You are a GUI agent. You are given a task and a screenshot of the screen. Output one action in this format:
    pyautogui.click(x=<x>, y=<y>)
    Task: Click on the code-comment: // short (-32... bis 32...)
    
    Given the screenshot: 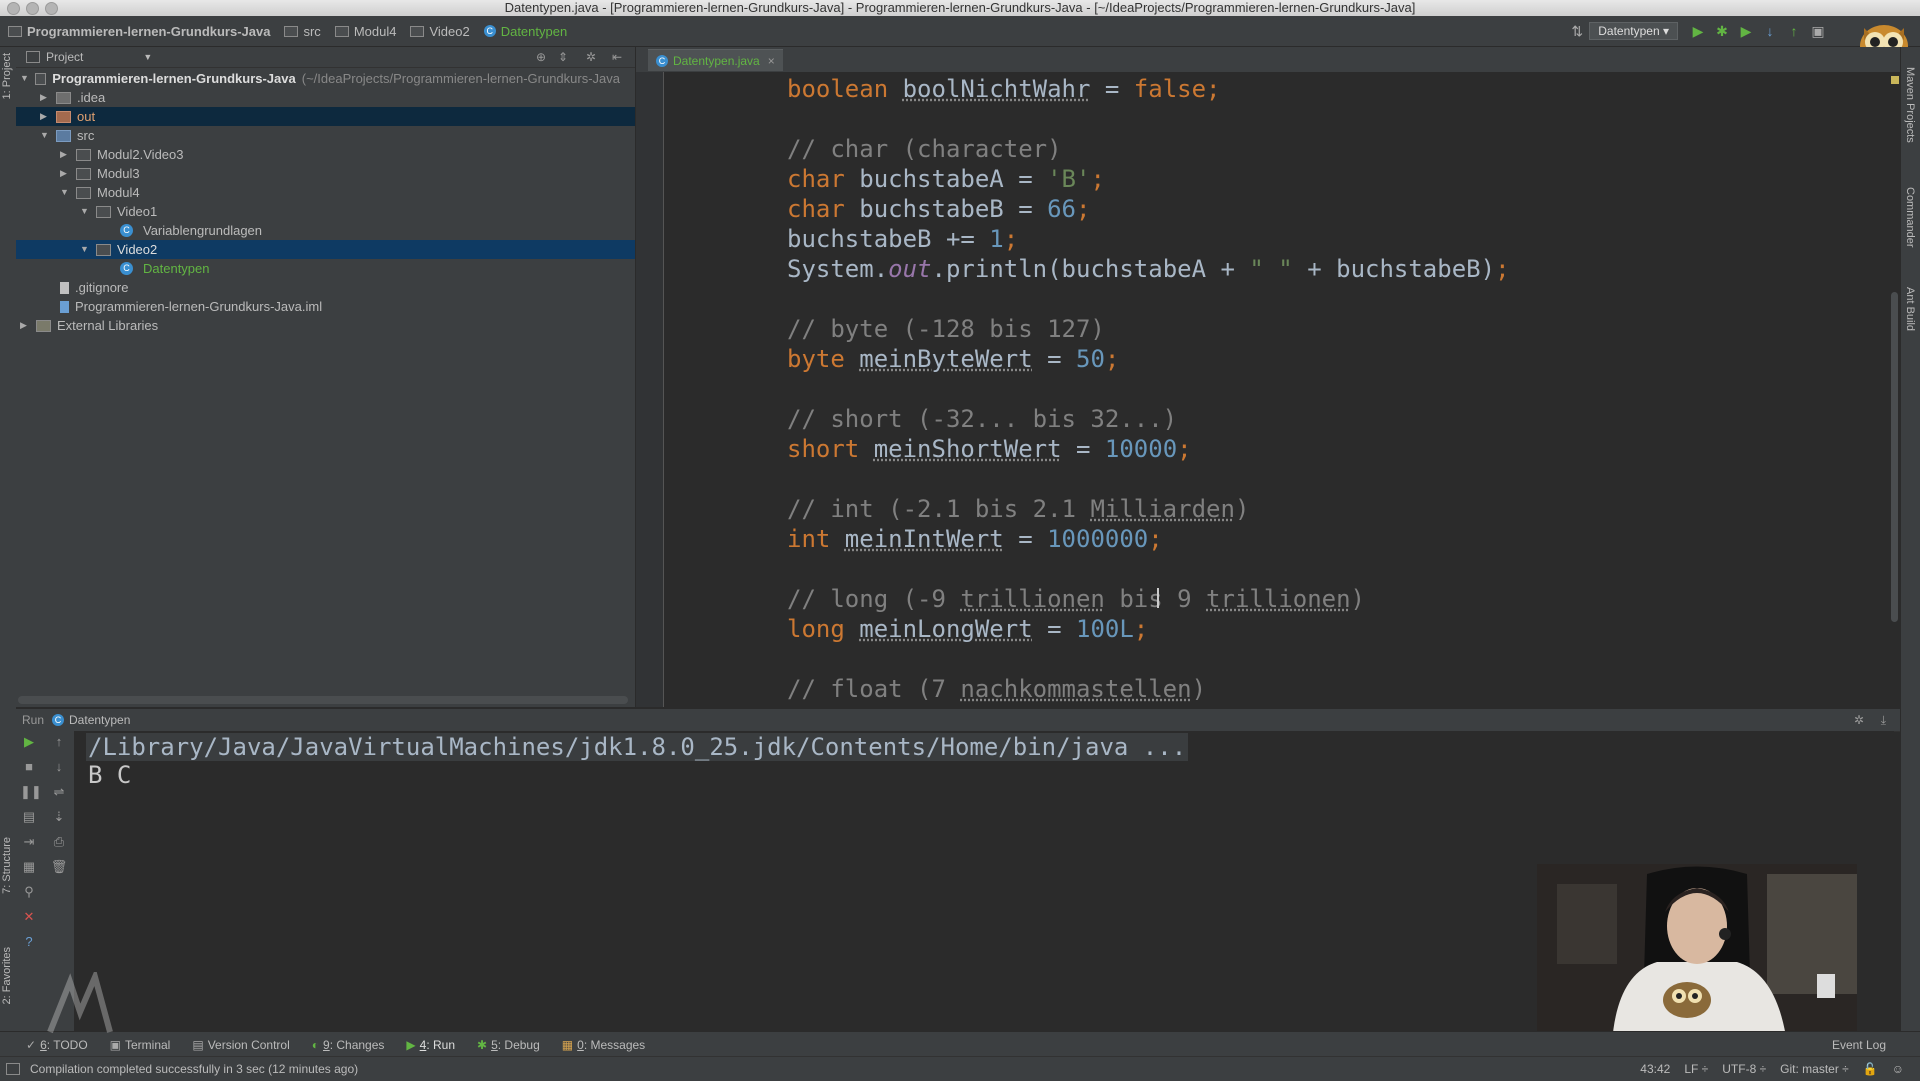 What is the action you would take?
    pyautogui.click(x=982, y=419)
    